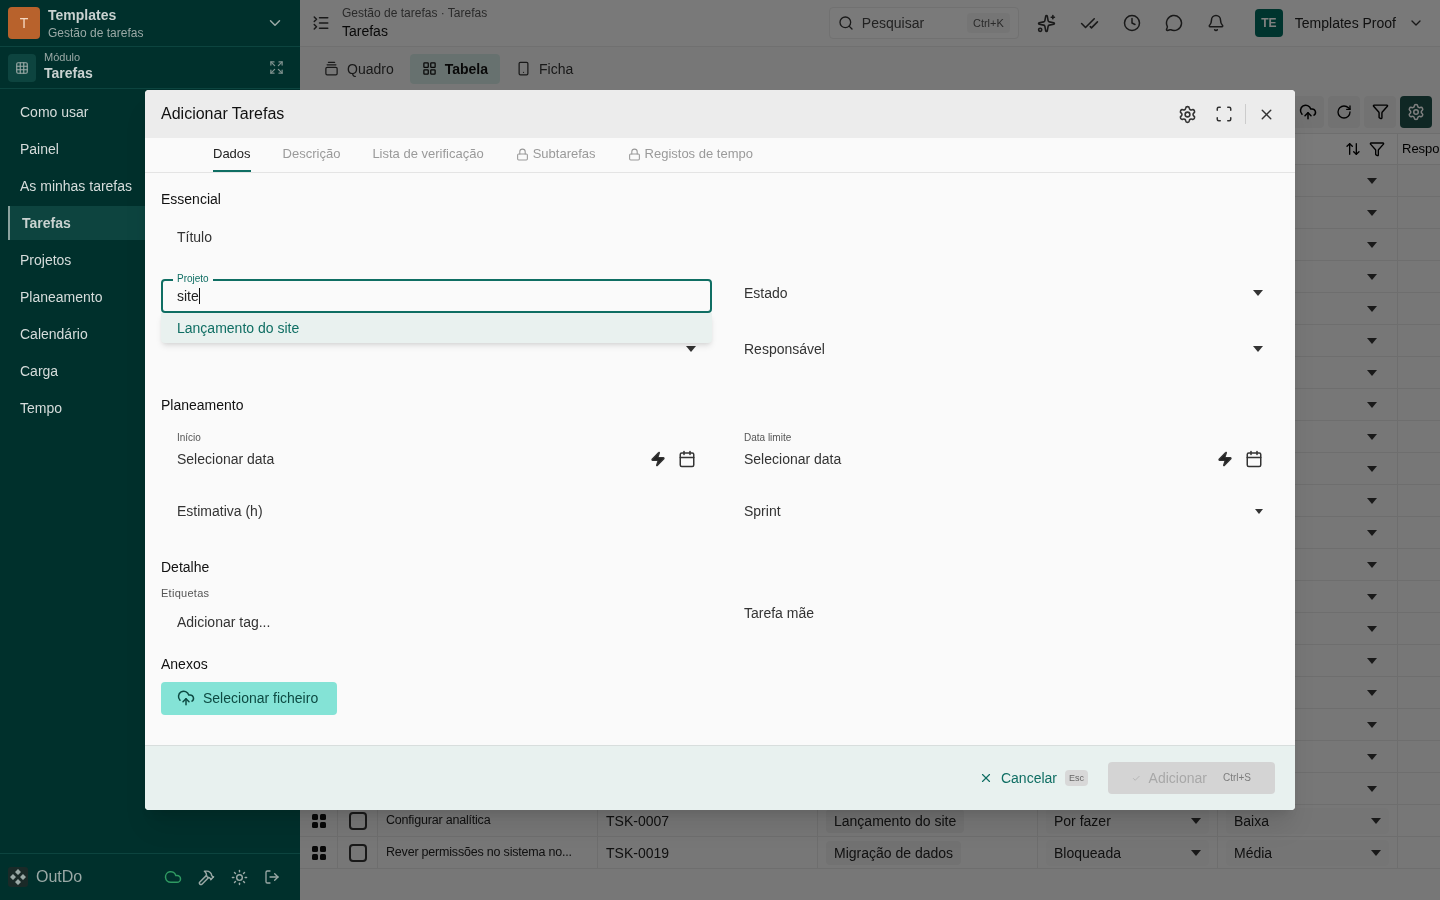 The image size is (1440, 900). What do you see at coordinates (63, 57) in the screenshot?
I see `module-label: Módulo` at bounding box center [63, 57].